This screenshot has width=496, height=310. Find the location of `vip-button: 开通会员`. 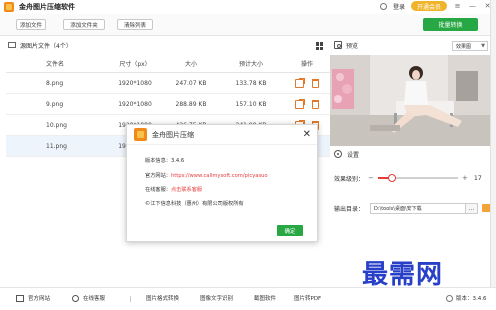

vip-button: 开通会员 is located at coordinates (428, 6).